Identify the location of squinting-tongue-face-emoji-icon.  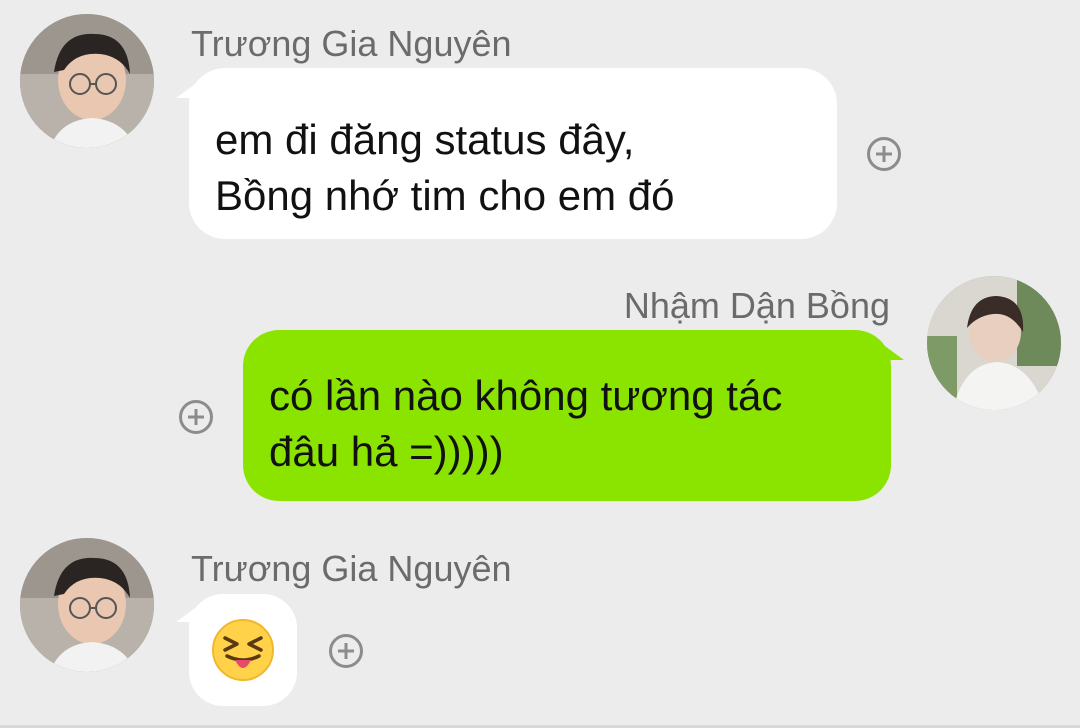
(243, 650).